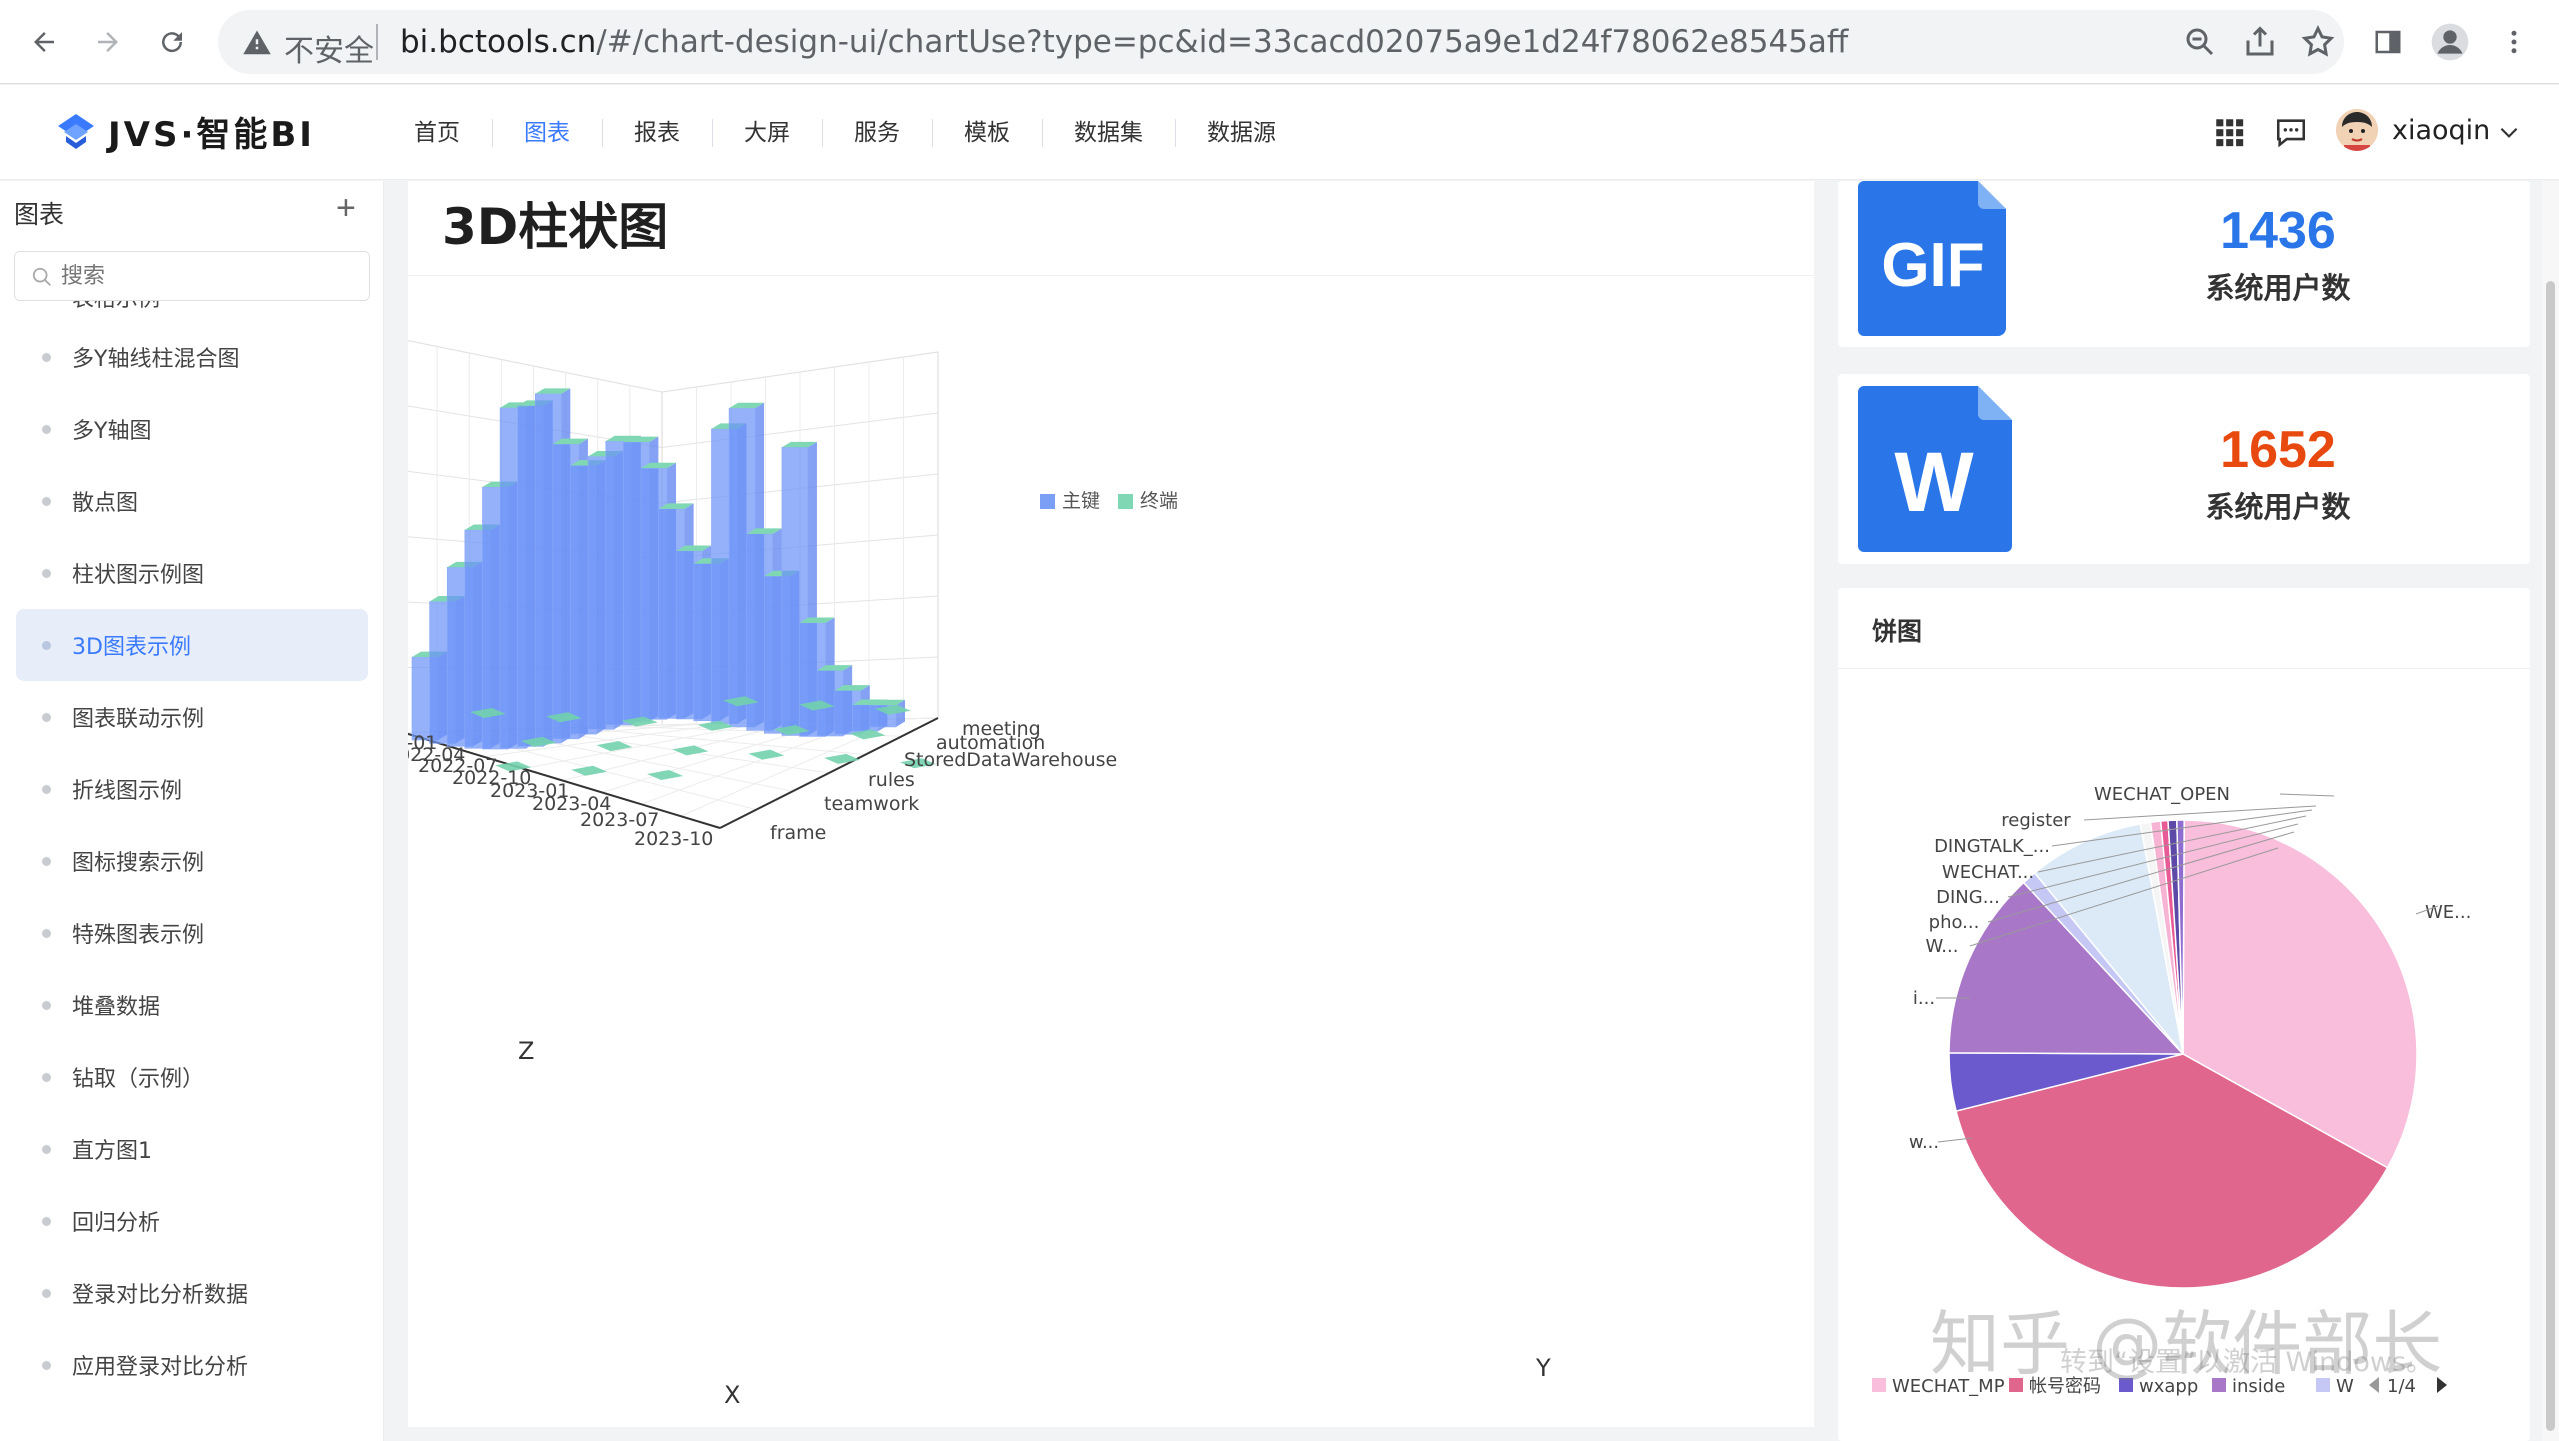 The width and height of the screenshot is (2559, 1441). I want to click on y-tick-label: frame, so click(798, 833).